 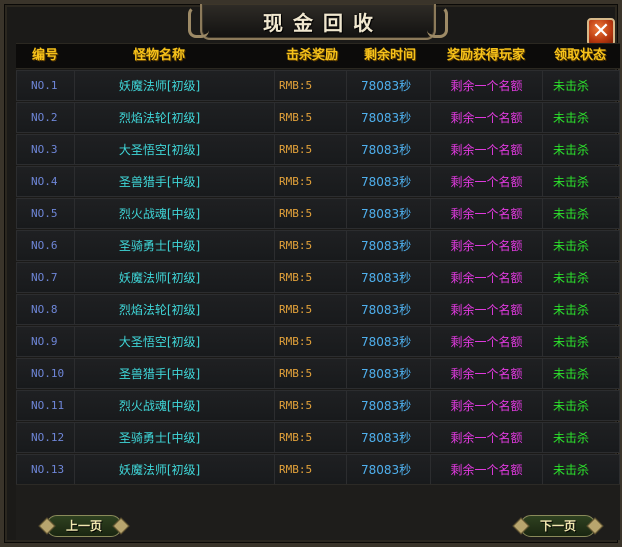 What do you see at coordinates (46, 118) in the screenshot?
I see `row-number: NO.2` at bounding box center [46, 118].